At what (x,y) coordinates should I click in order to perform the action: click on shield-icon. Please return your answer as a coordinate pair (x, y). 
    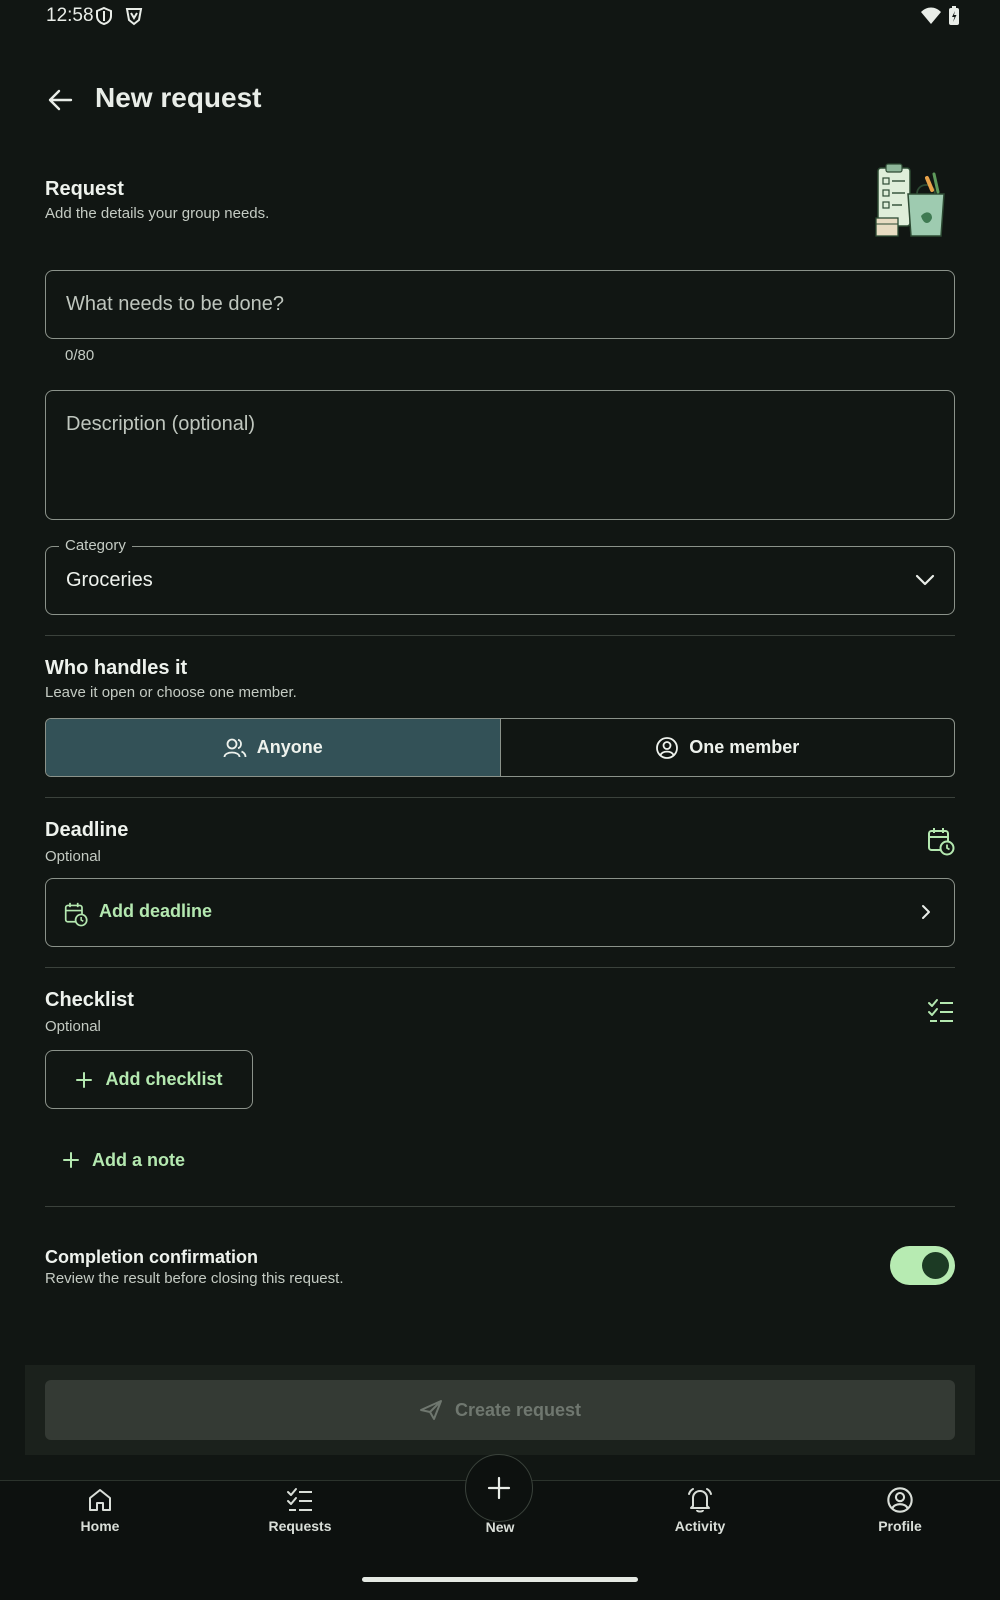
    Looking at the image, I should click on (104, 18).